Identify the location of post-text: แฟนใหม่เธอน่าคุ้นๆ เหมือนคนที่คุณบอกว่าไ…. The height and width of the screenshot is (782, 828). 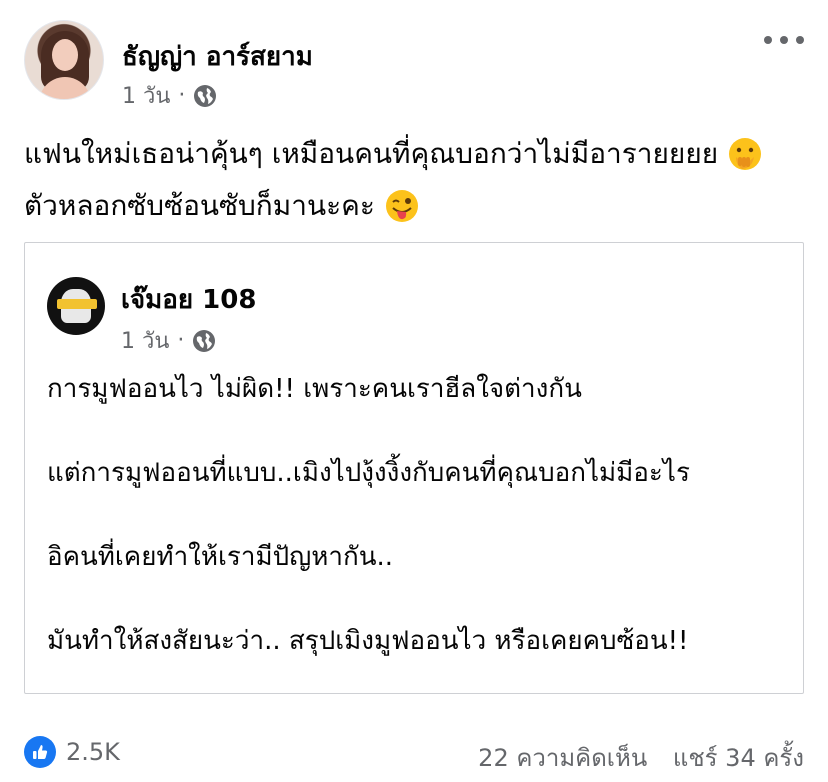
(419, 180).